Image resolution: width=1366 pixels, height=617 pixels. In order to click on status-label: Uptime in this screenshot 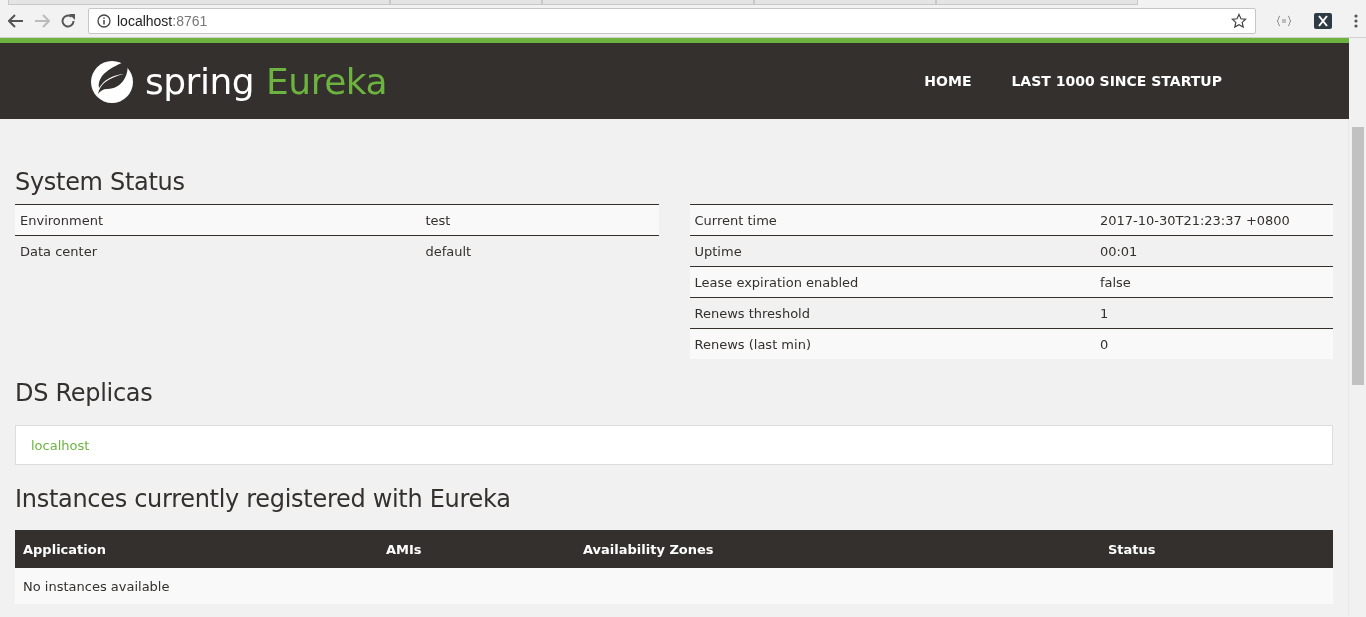, I will do `click(718, 251)`.